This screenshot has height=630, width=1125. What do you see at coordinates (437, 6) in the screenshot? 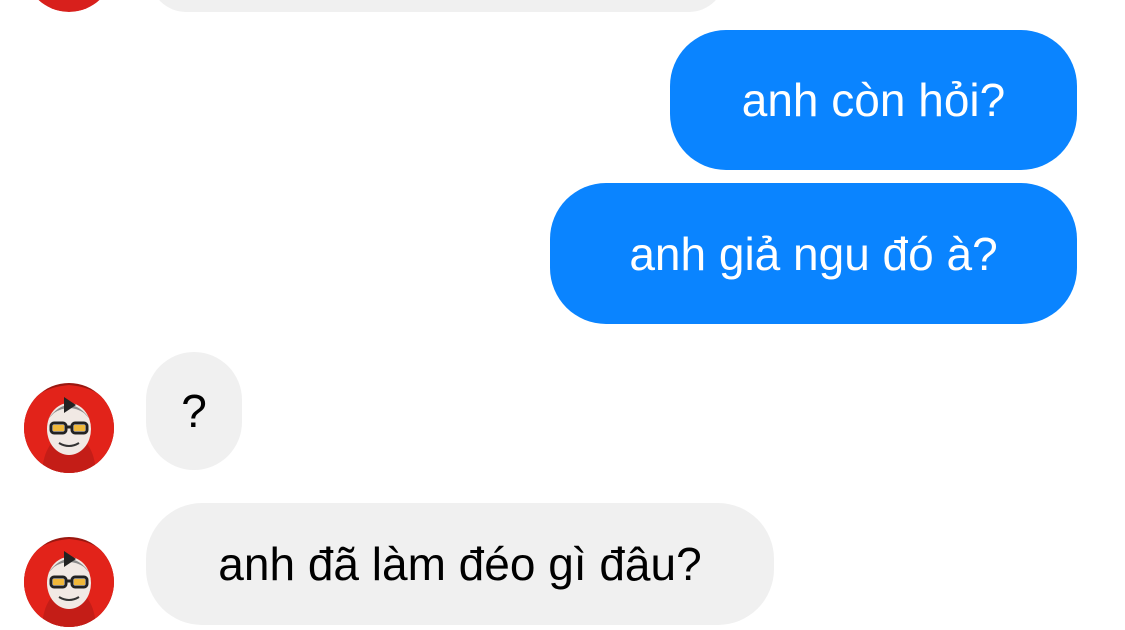
I see `message-bubble-cropped` at bounding box center [437, 6].